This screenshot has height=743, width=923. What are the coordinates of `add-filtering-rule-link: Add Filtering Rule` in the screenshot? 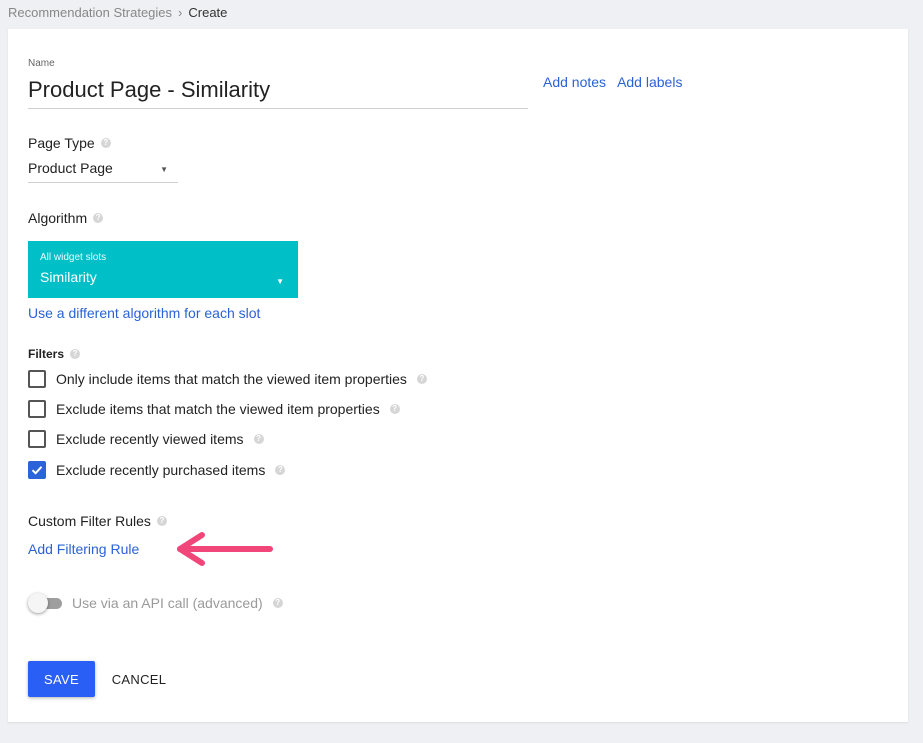 It's located at (83, 549).